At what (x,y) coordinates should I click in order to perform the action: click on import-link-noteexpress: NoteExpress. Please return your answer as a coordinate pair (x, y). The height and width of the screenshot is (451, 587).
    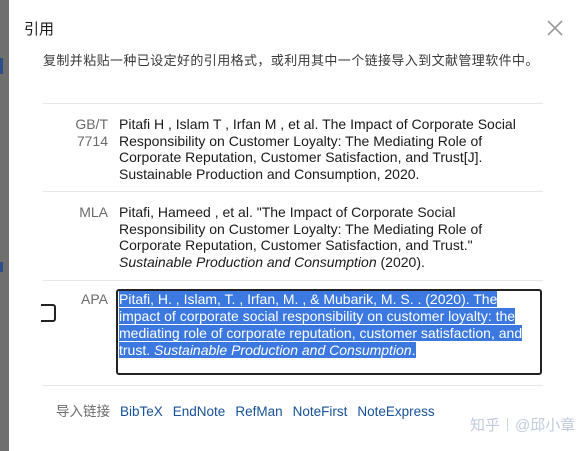
    Looking at the image, I should click on (395, 412).